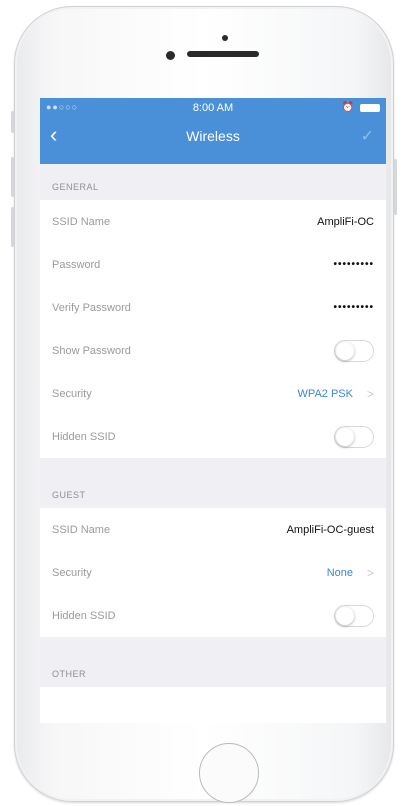 This screenshot has width=404, height=806. What do you see at coordinates (325, 393) in the screenshot?
I see `security-value: WPA2 PSK` at bounding box center [325, 393].